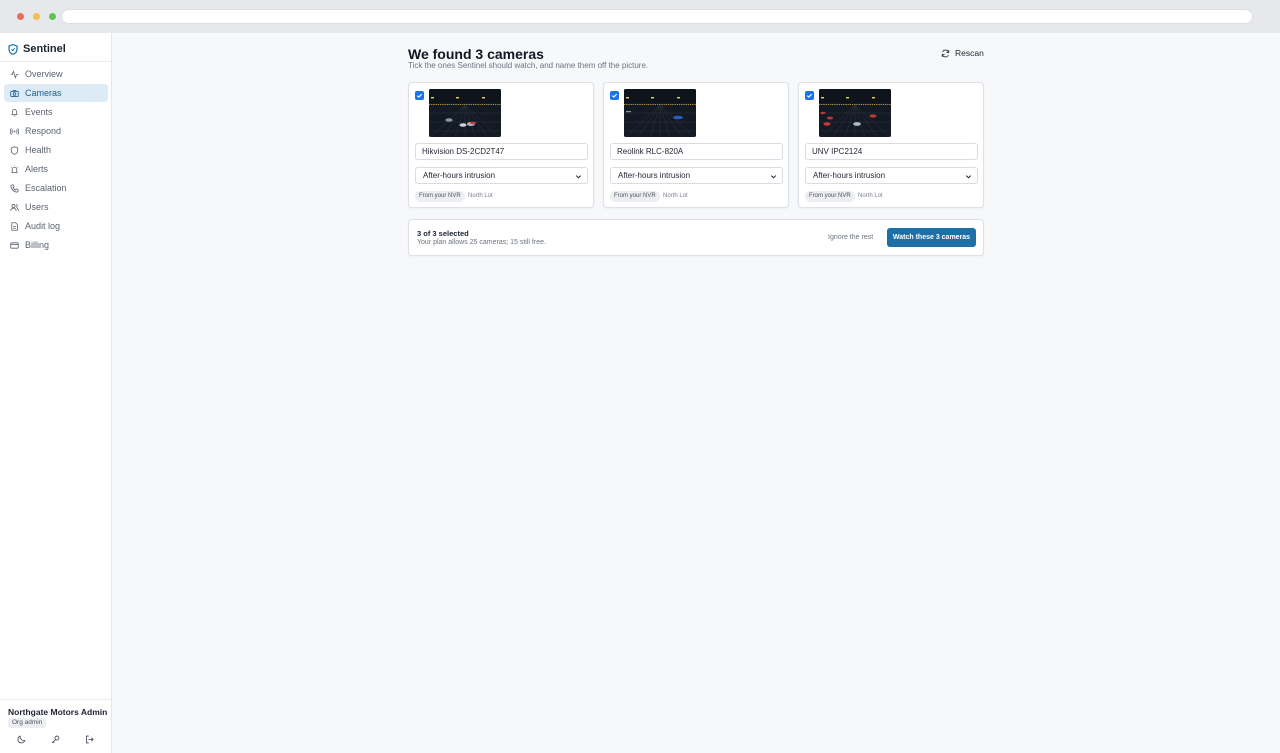 The width and height of the screenshot is (1280, 753). I want to click on sidebar-item-label: Escalation, so click(46, 188).